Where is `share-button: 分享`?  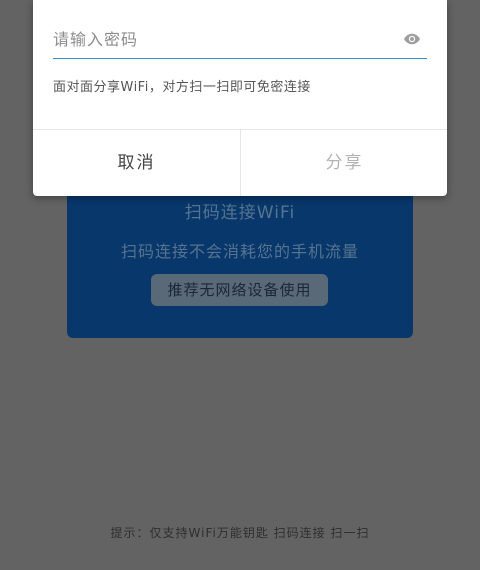
share-button: 分享 is located at coordinates (344, 163).